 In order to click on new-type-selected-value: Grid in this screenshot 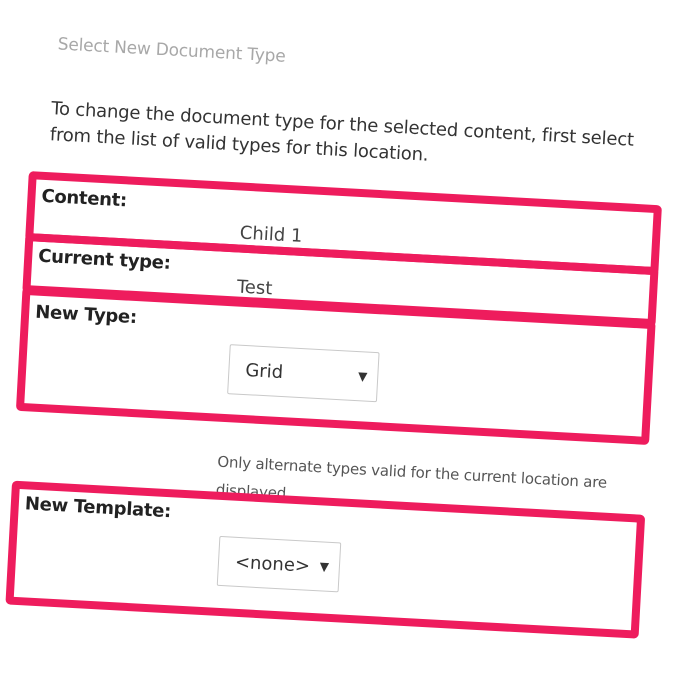, I will do `click(264, 371)`.